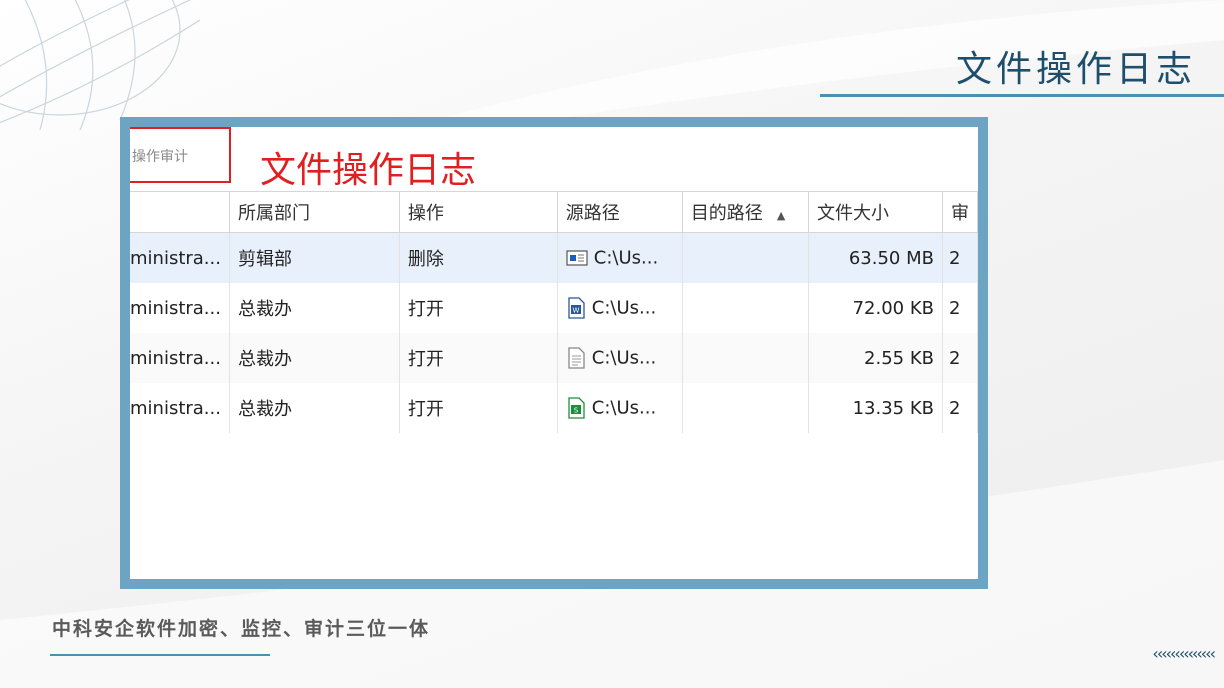  I want to click on table-row: ministra... 剪辑部 删除 C:\Us... 63.50 MB 2, so click(554, 257).